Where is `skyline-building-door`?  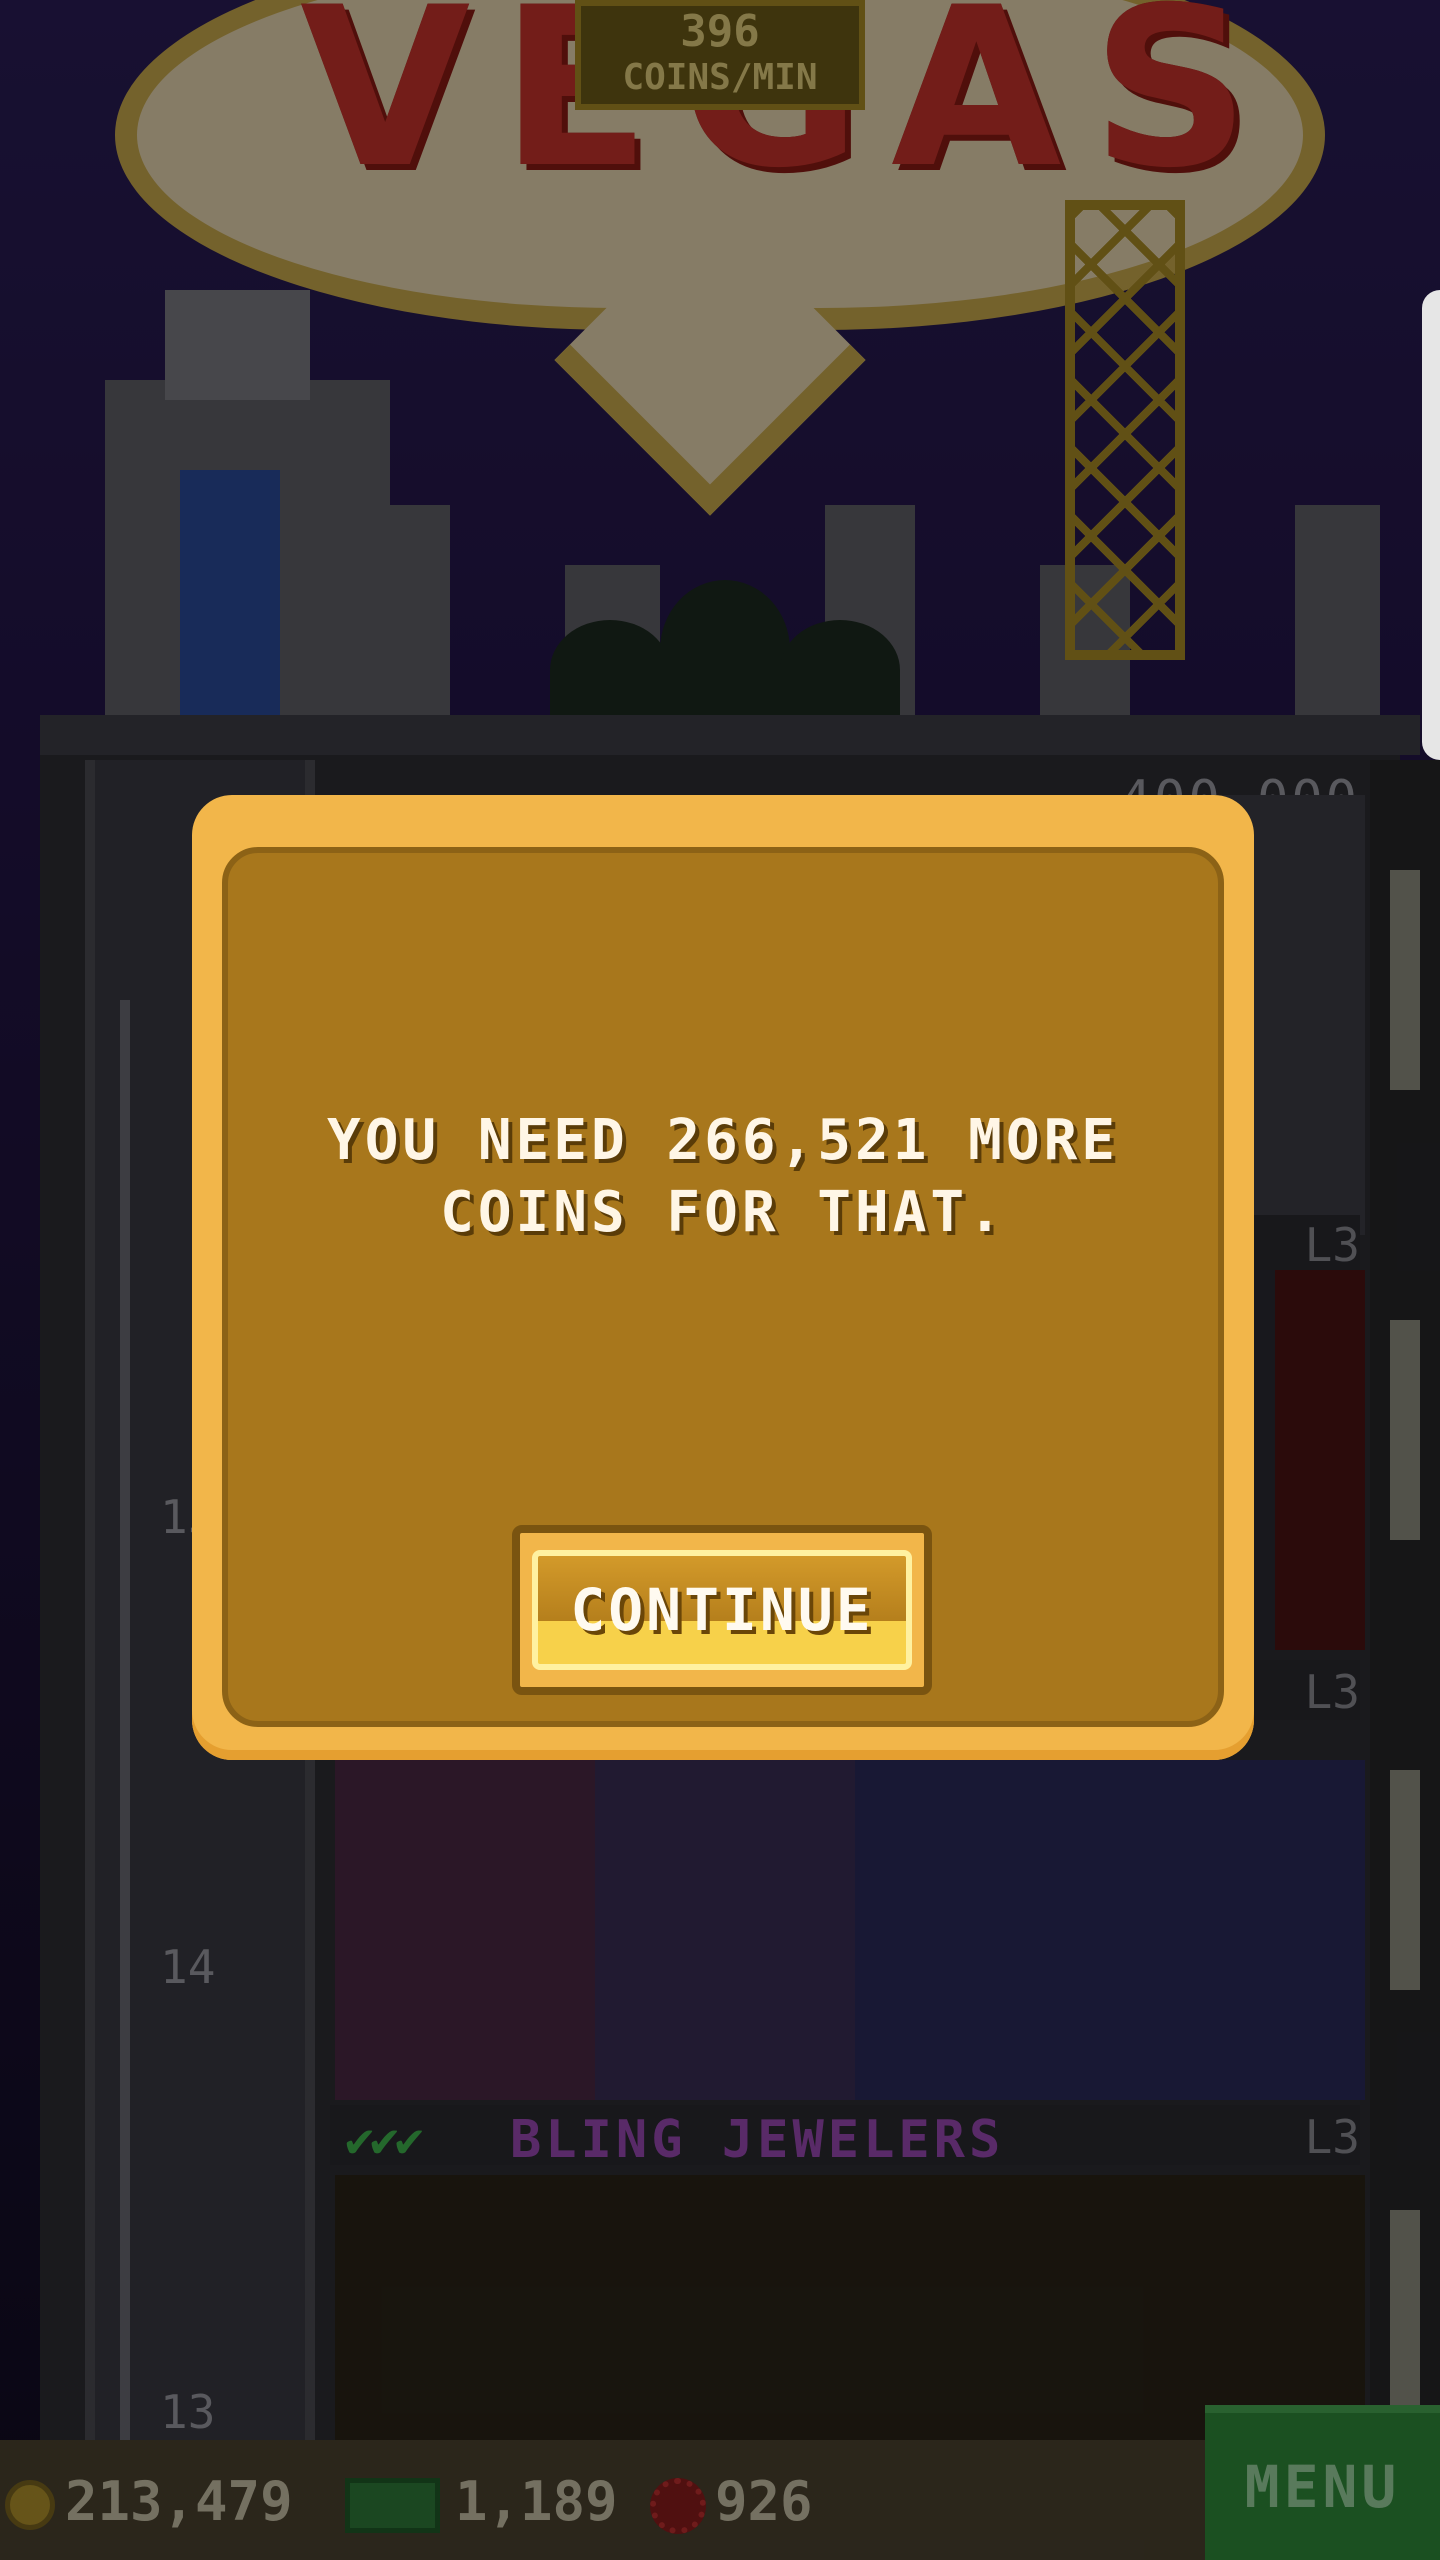 skyline-building-door is located at coordinates (230, 595).